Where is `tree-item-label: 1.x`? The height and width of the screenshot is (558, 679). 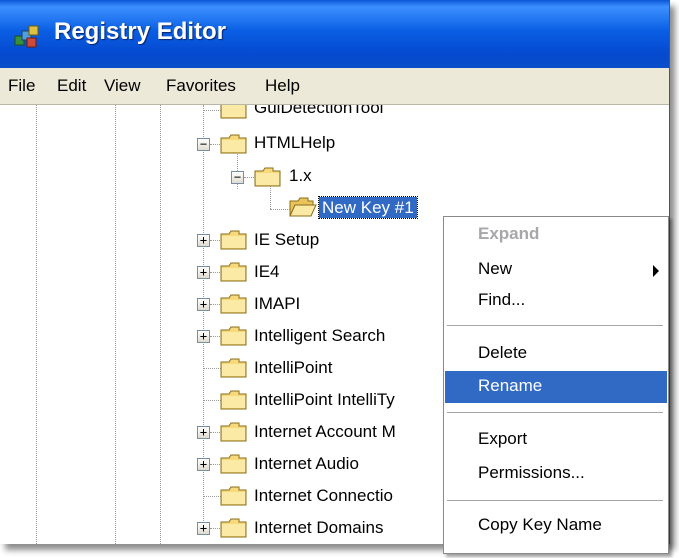
tree-item-label: 1.x is located at coordinates (300, 175).